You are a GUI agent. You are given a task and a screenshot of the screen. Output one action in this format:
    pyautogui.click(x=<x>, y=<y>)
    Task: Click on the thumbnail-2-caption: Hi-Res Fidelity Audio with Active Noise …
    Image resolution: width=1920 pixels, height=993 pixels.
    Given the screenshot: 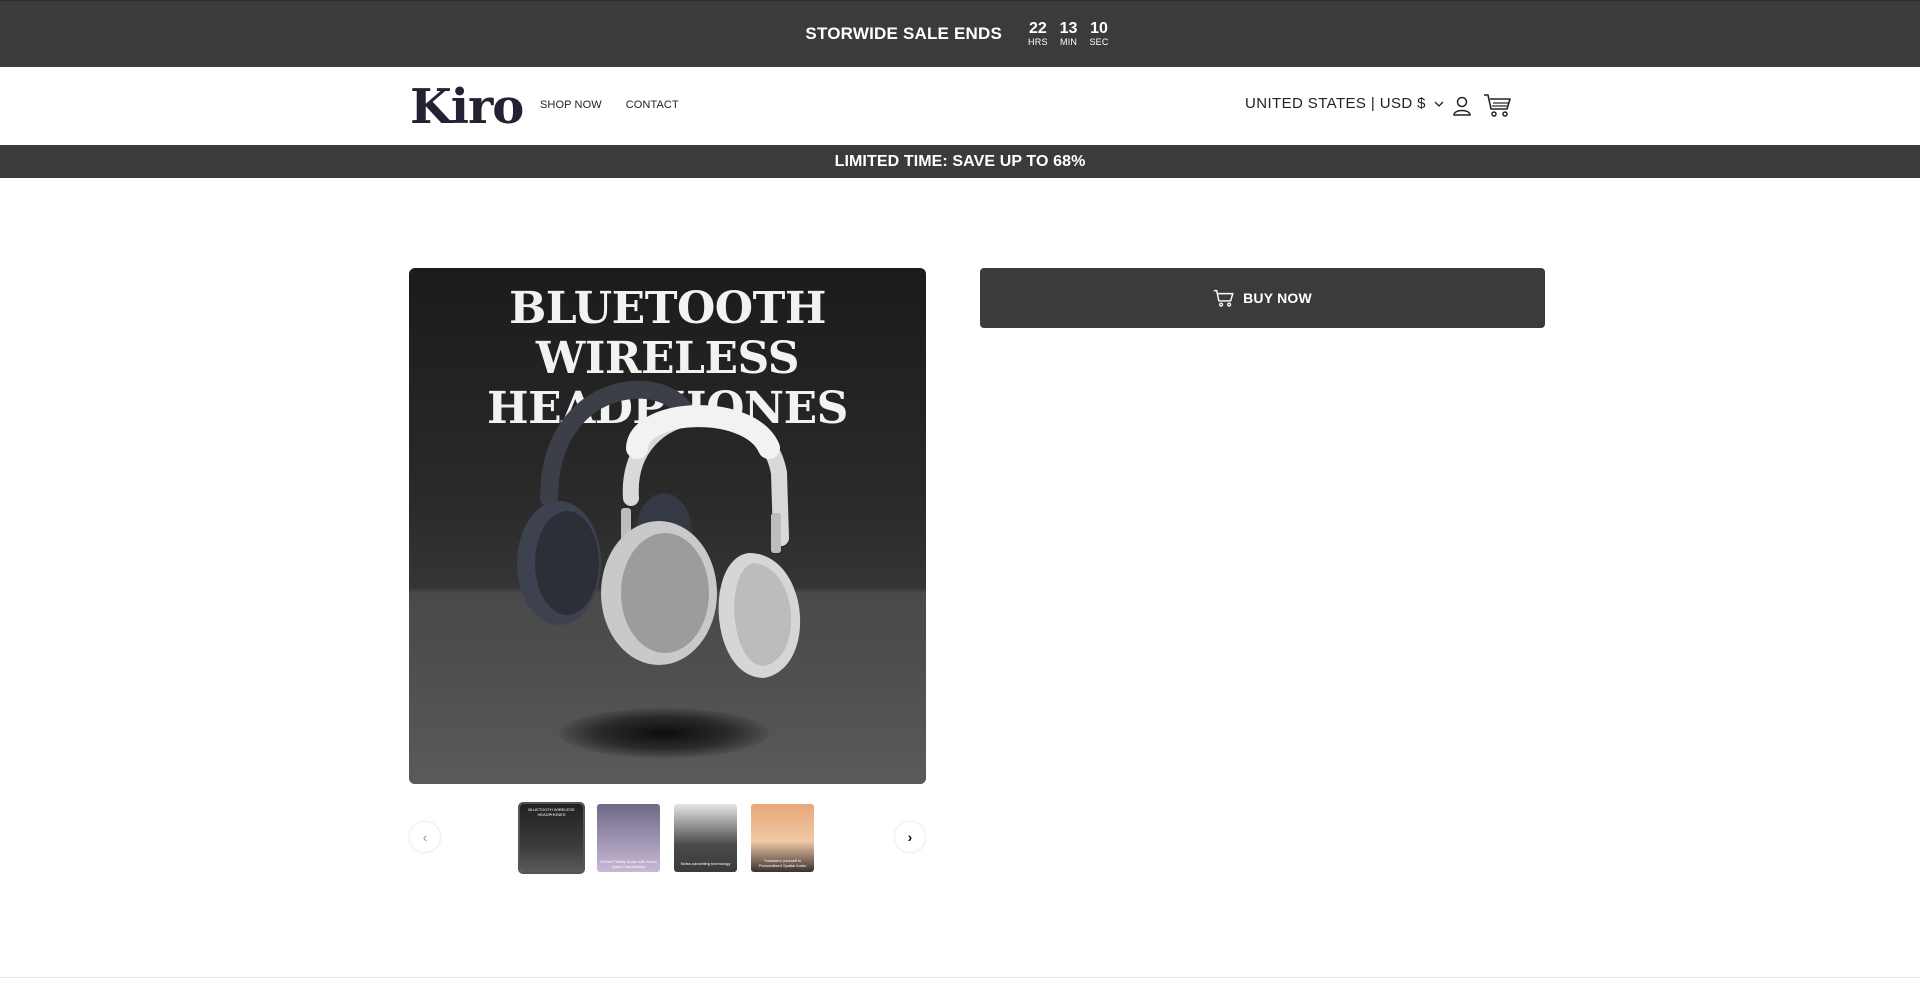 What is the action you would take?
    pyautogui.click(x=628, y=864)
    